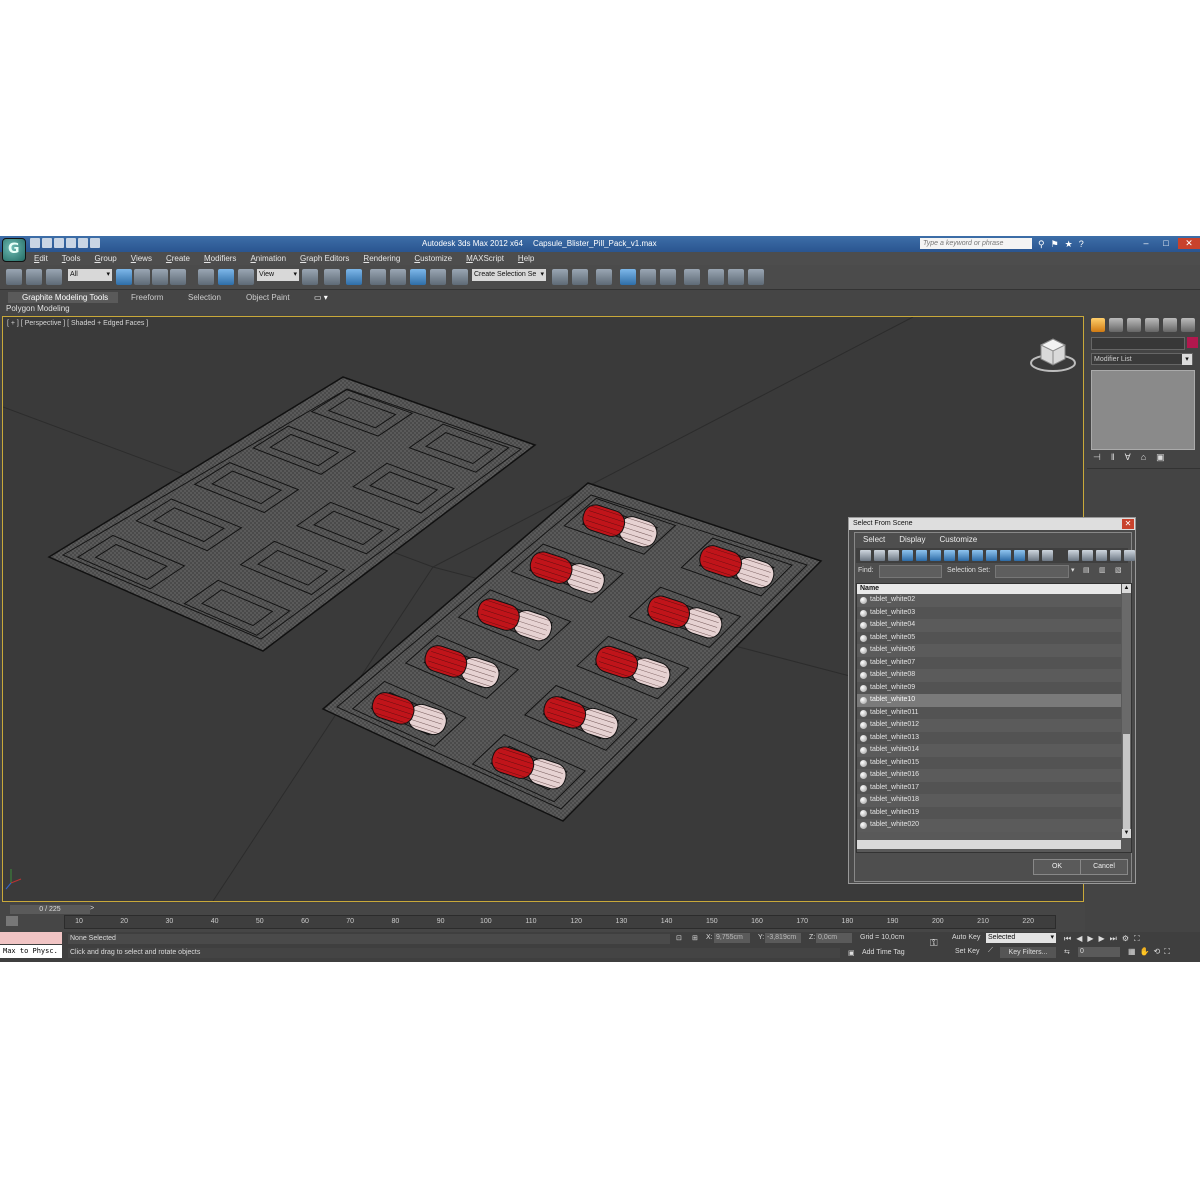 This screenshot has width=1200, height=1200. What do you see at coordinates (268, 258) in the screenshot?
I see `menu-animation: Animation` at bounding box center [268, 258].